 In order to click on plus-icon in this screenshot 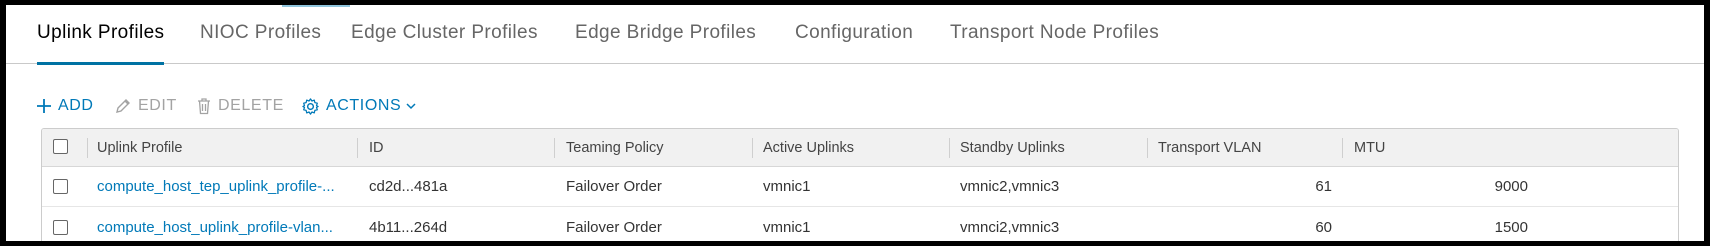, I will do `click(44, 106)`.